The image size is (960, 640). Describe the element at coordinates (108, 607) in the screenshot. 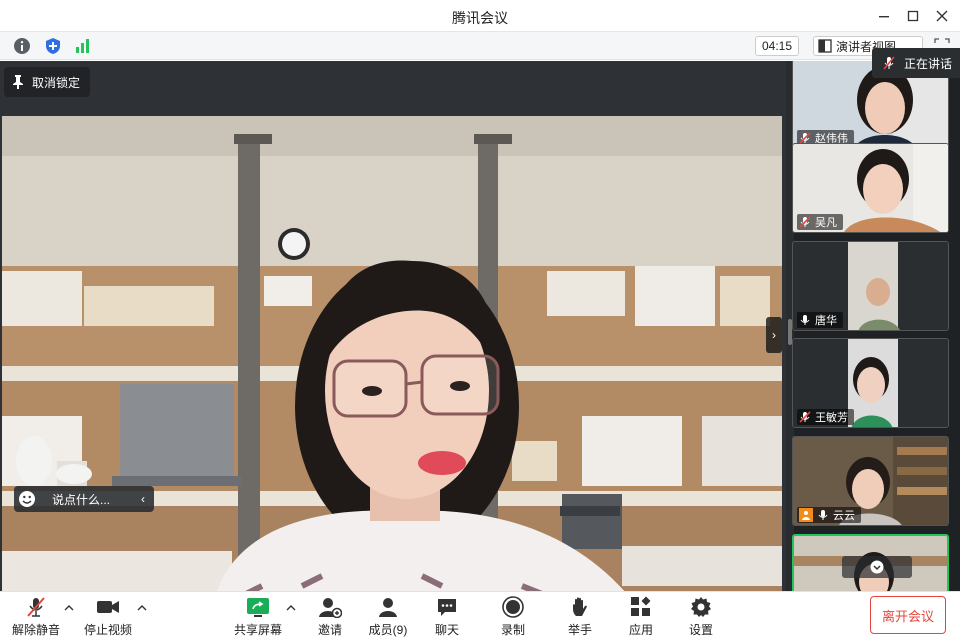

I see `camera-icon` at that location.